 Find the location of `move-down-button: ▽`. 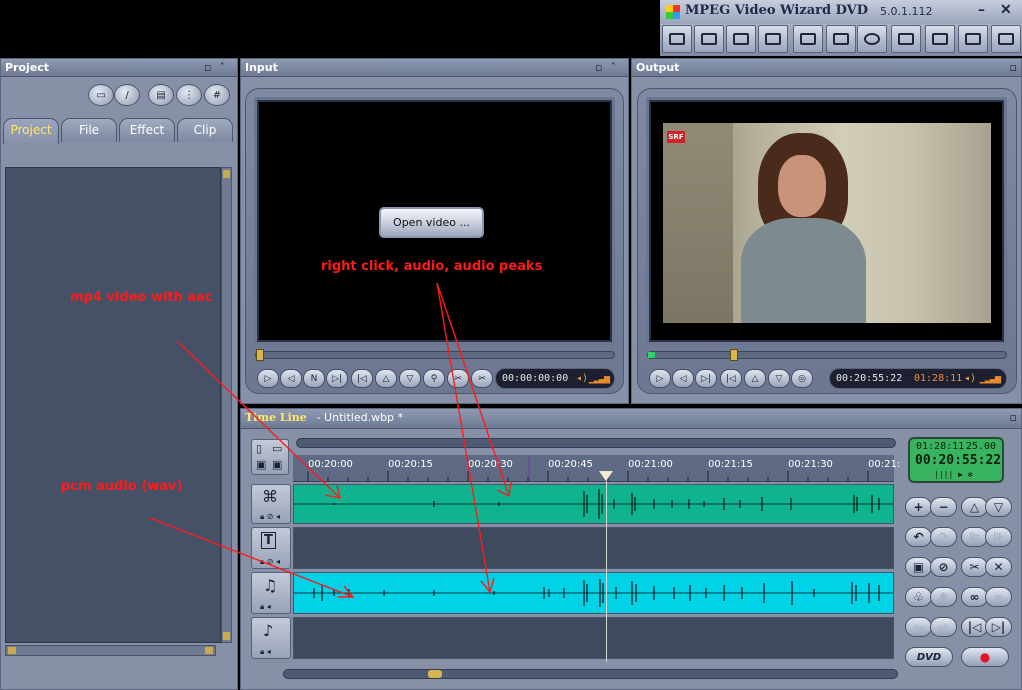

move-down-button: ▽ is located at coordinates (998, 507).